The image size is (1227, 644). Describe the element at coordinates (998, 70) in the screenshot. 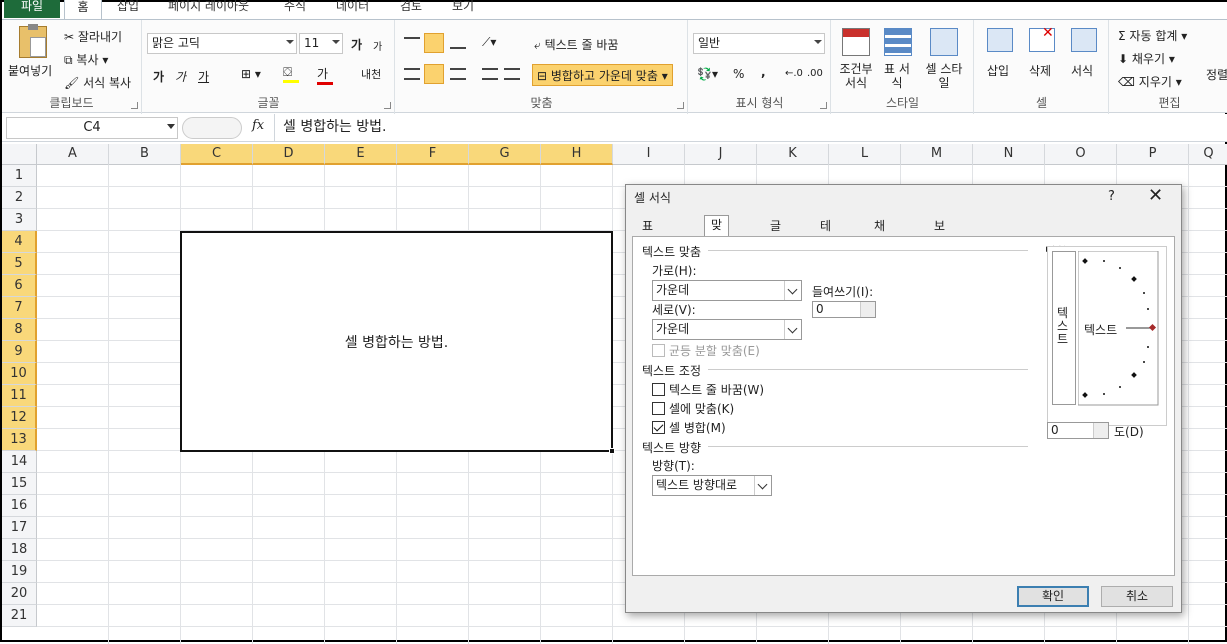

I see `insert-button: 삽입` at that location.